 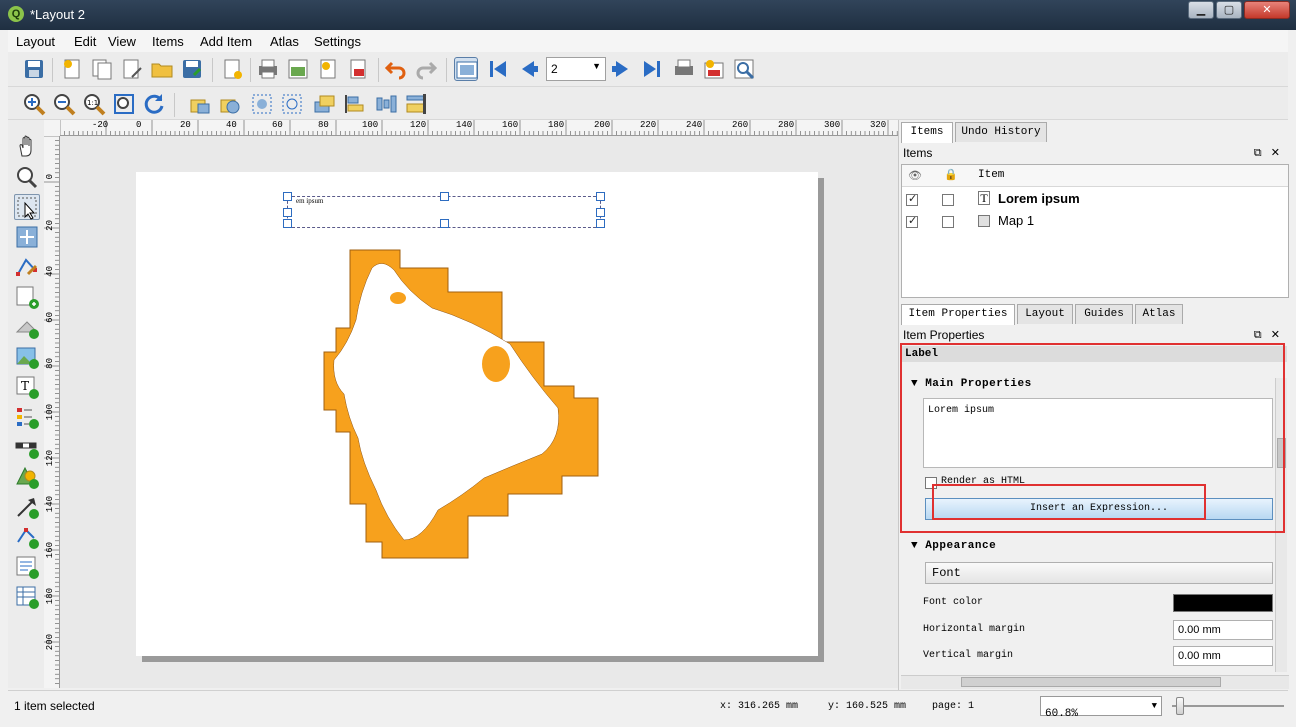 What do you see at coordinates (185, 125) in the screenshot?
I see `ruler-tick-label: 20` at bounding box center [185, 125].